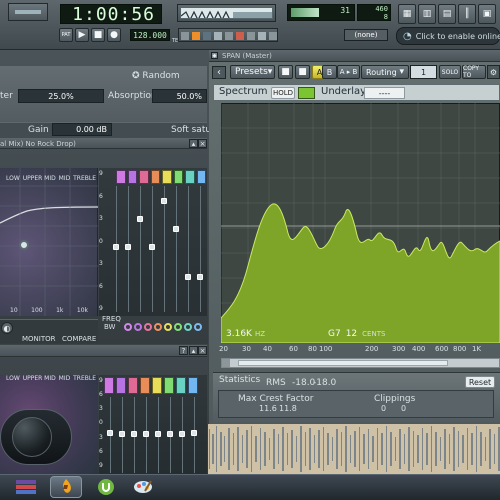 This screenshot has width=500, height=500. I want to click on black-knob-icon, so click(32, 437).